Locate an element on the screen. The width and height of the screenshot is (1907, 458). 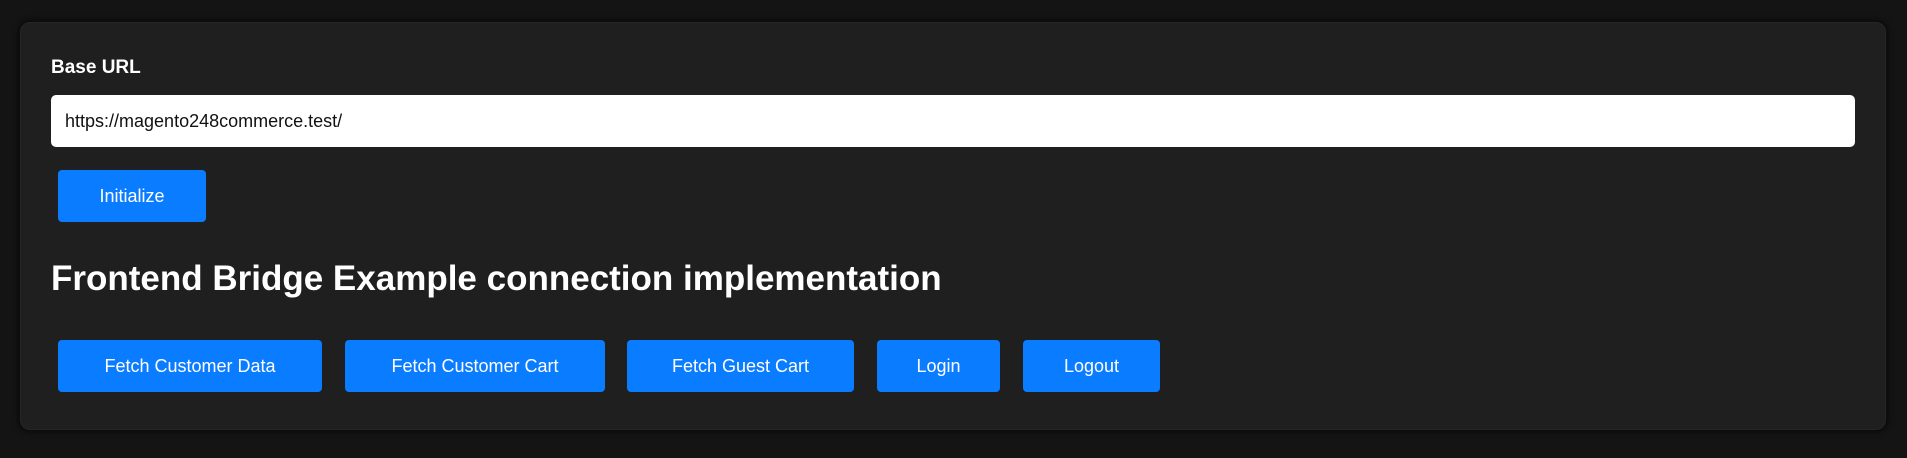
fetch-guest-cart-button: Fetch Guest Cart is located at coordinates (740, 366).